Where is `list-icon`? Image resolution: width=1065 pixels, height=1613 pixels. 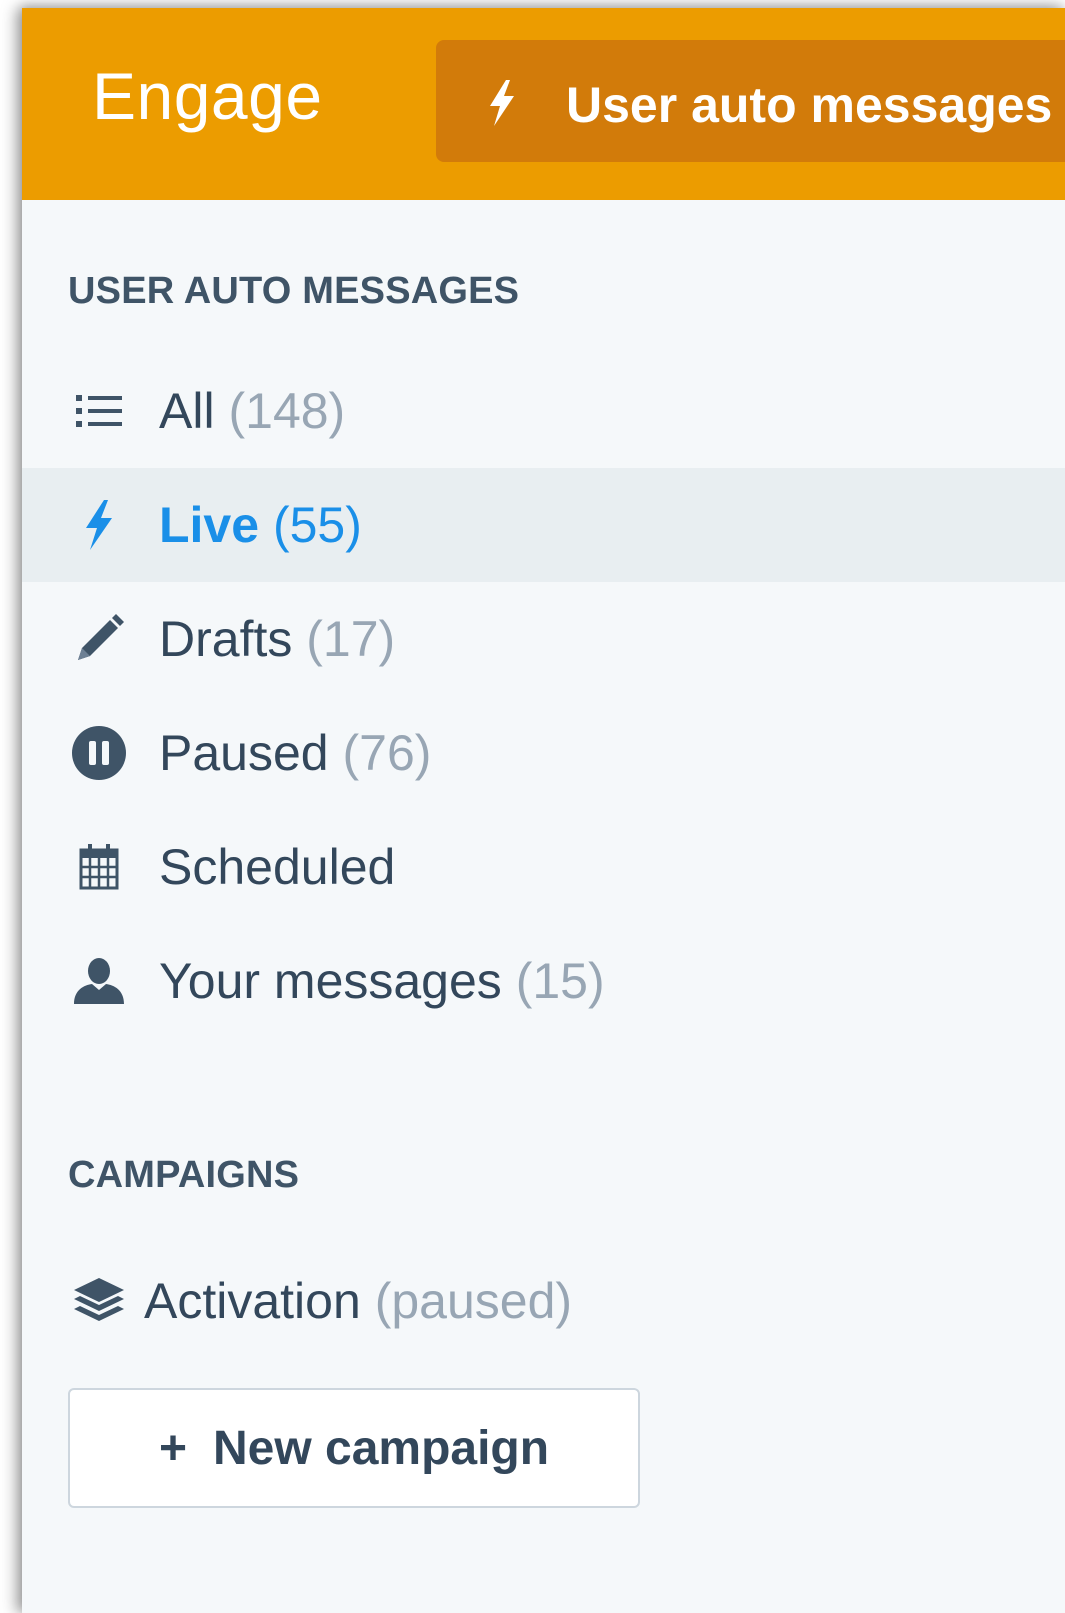
list-icon is located at coordinates (99, 411).